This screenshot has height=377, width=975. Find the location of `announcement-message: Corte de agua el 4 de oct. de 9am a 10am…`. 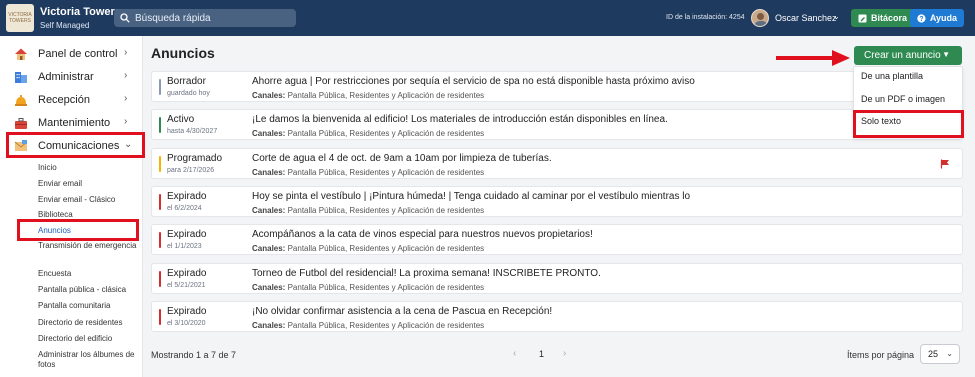

announcement-message: Corte de agua el 4 de oct. de 9am a 10am… is located at coordinates (402, 158).